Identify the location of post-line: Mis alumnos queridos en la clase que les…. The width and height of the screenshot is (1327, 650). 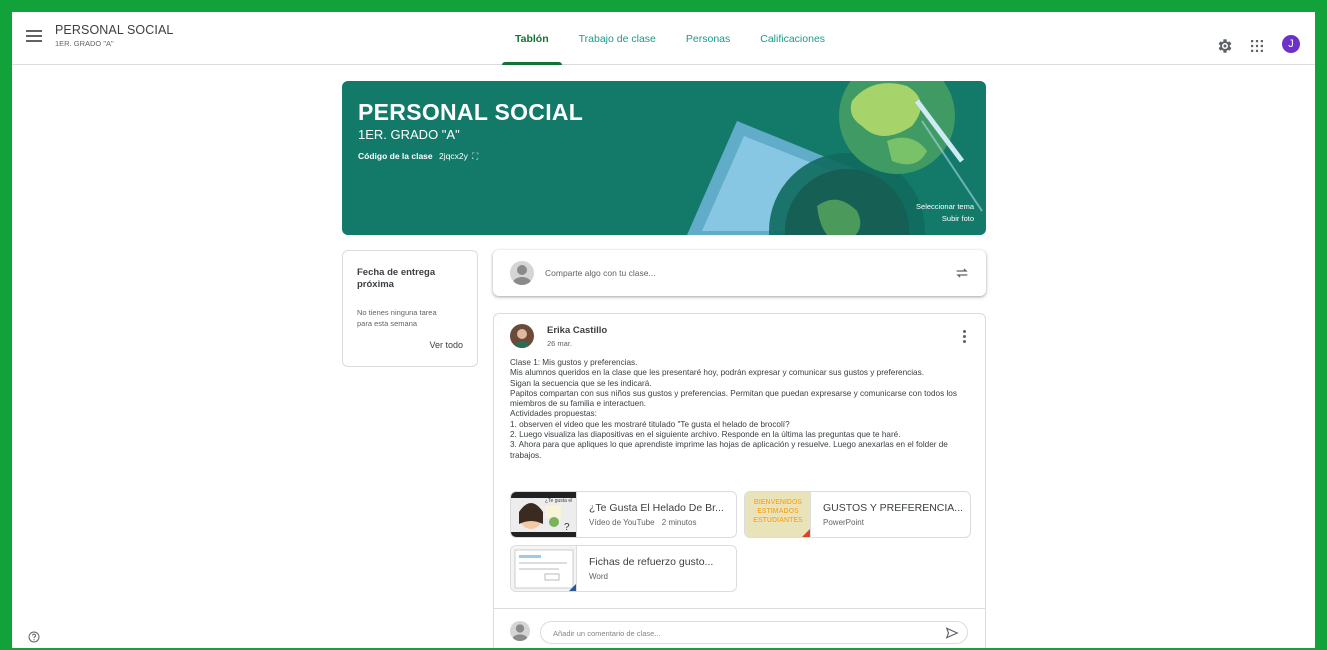
(717, 373).